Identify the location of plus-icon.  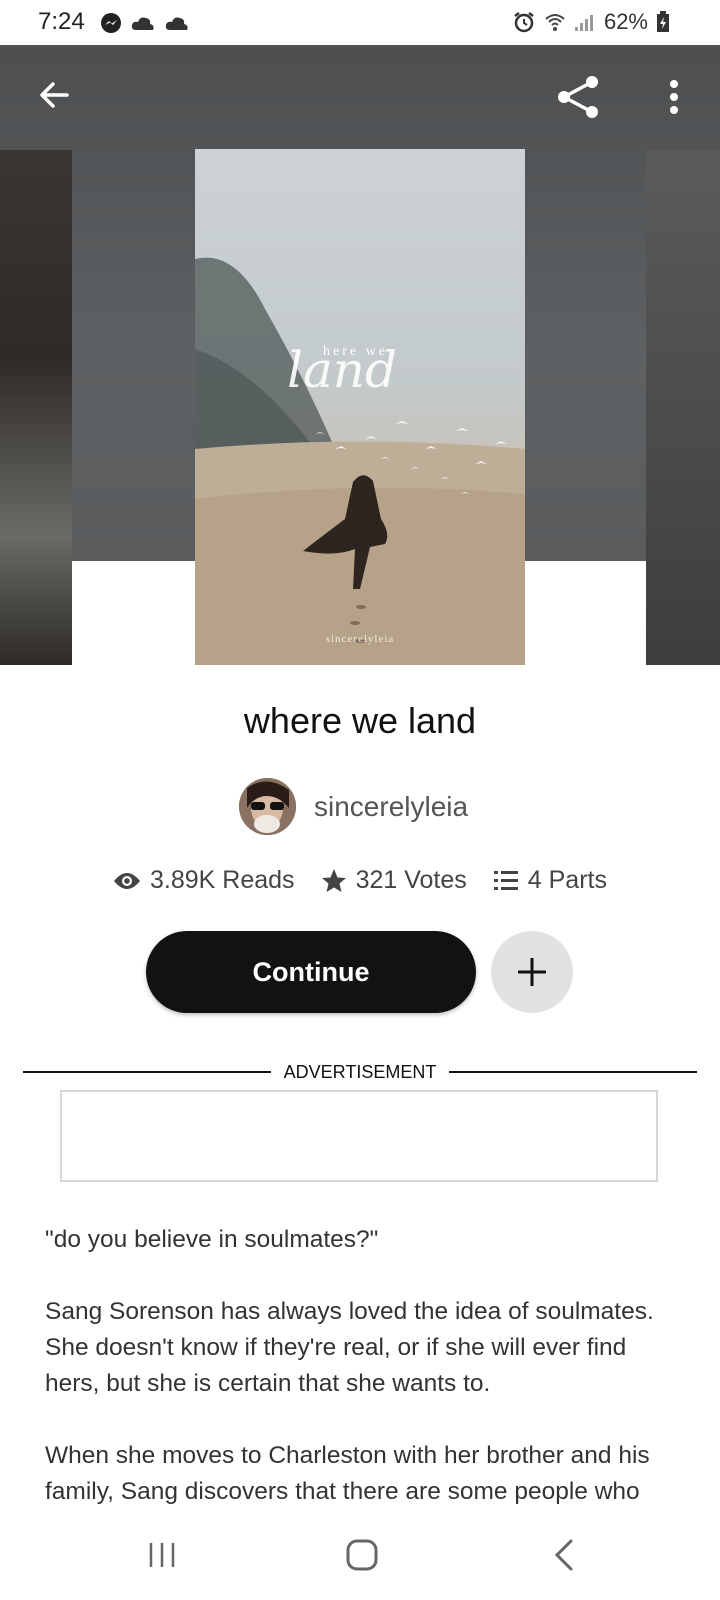
(532, 972).